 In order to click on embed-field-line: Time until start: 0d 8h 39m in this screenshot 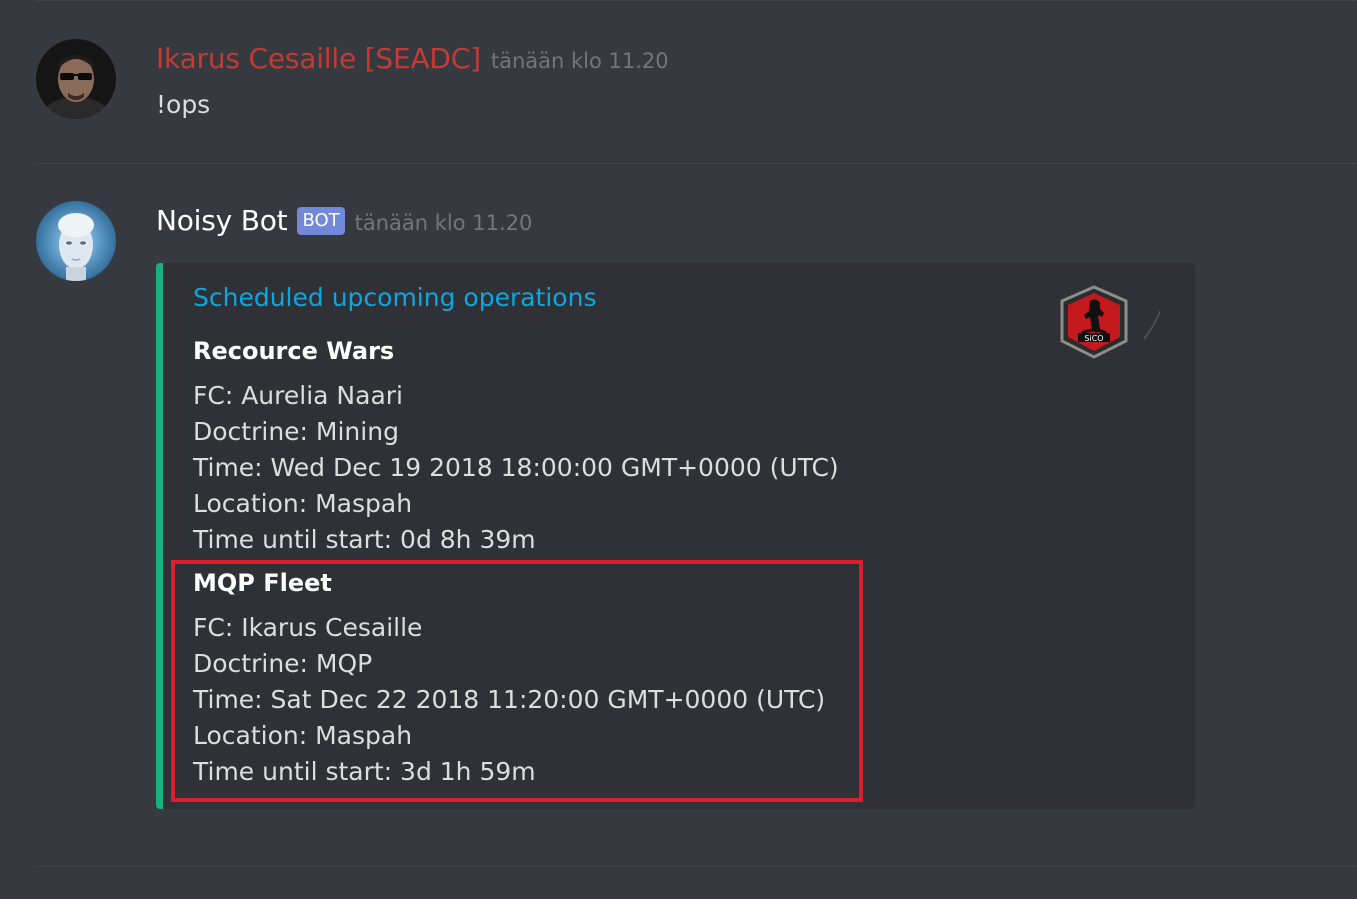, I will do `click(364, 539)`.